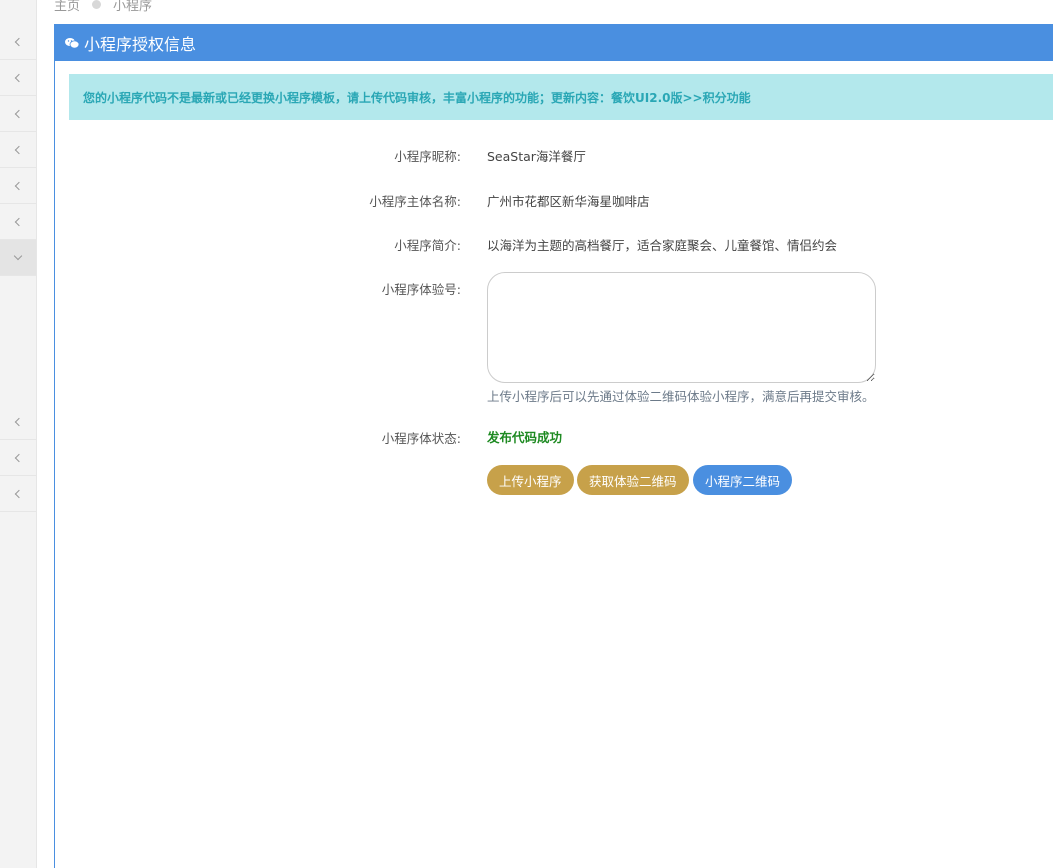  I want to click on entity-name-value: 广州市花都区新华海星咖啡店, so click(568, 201).